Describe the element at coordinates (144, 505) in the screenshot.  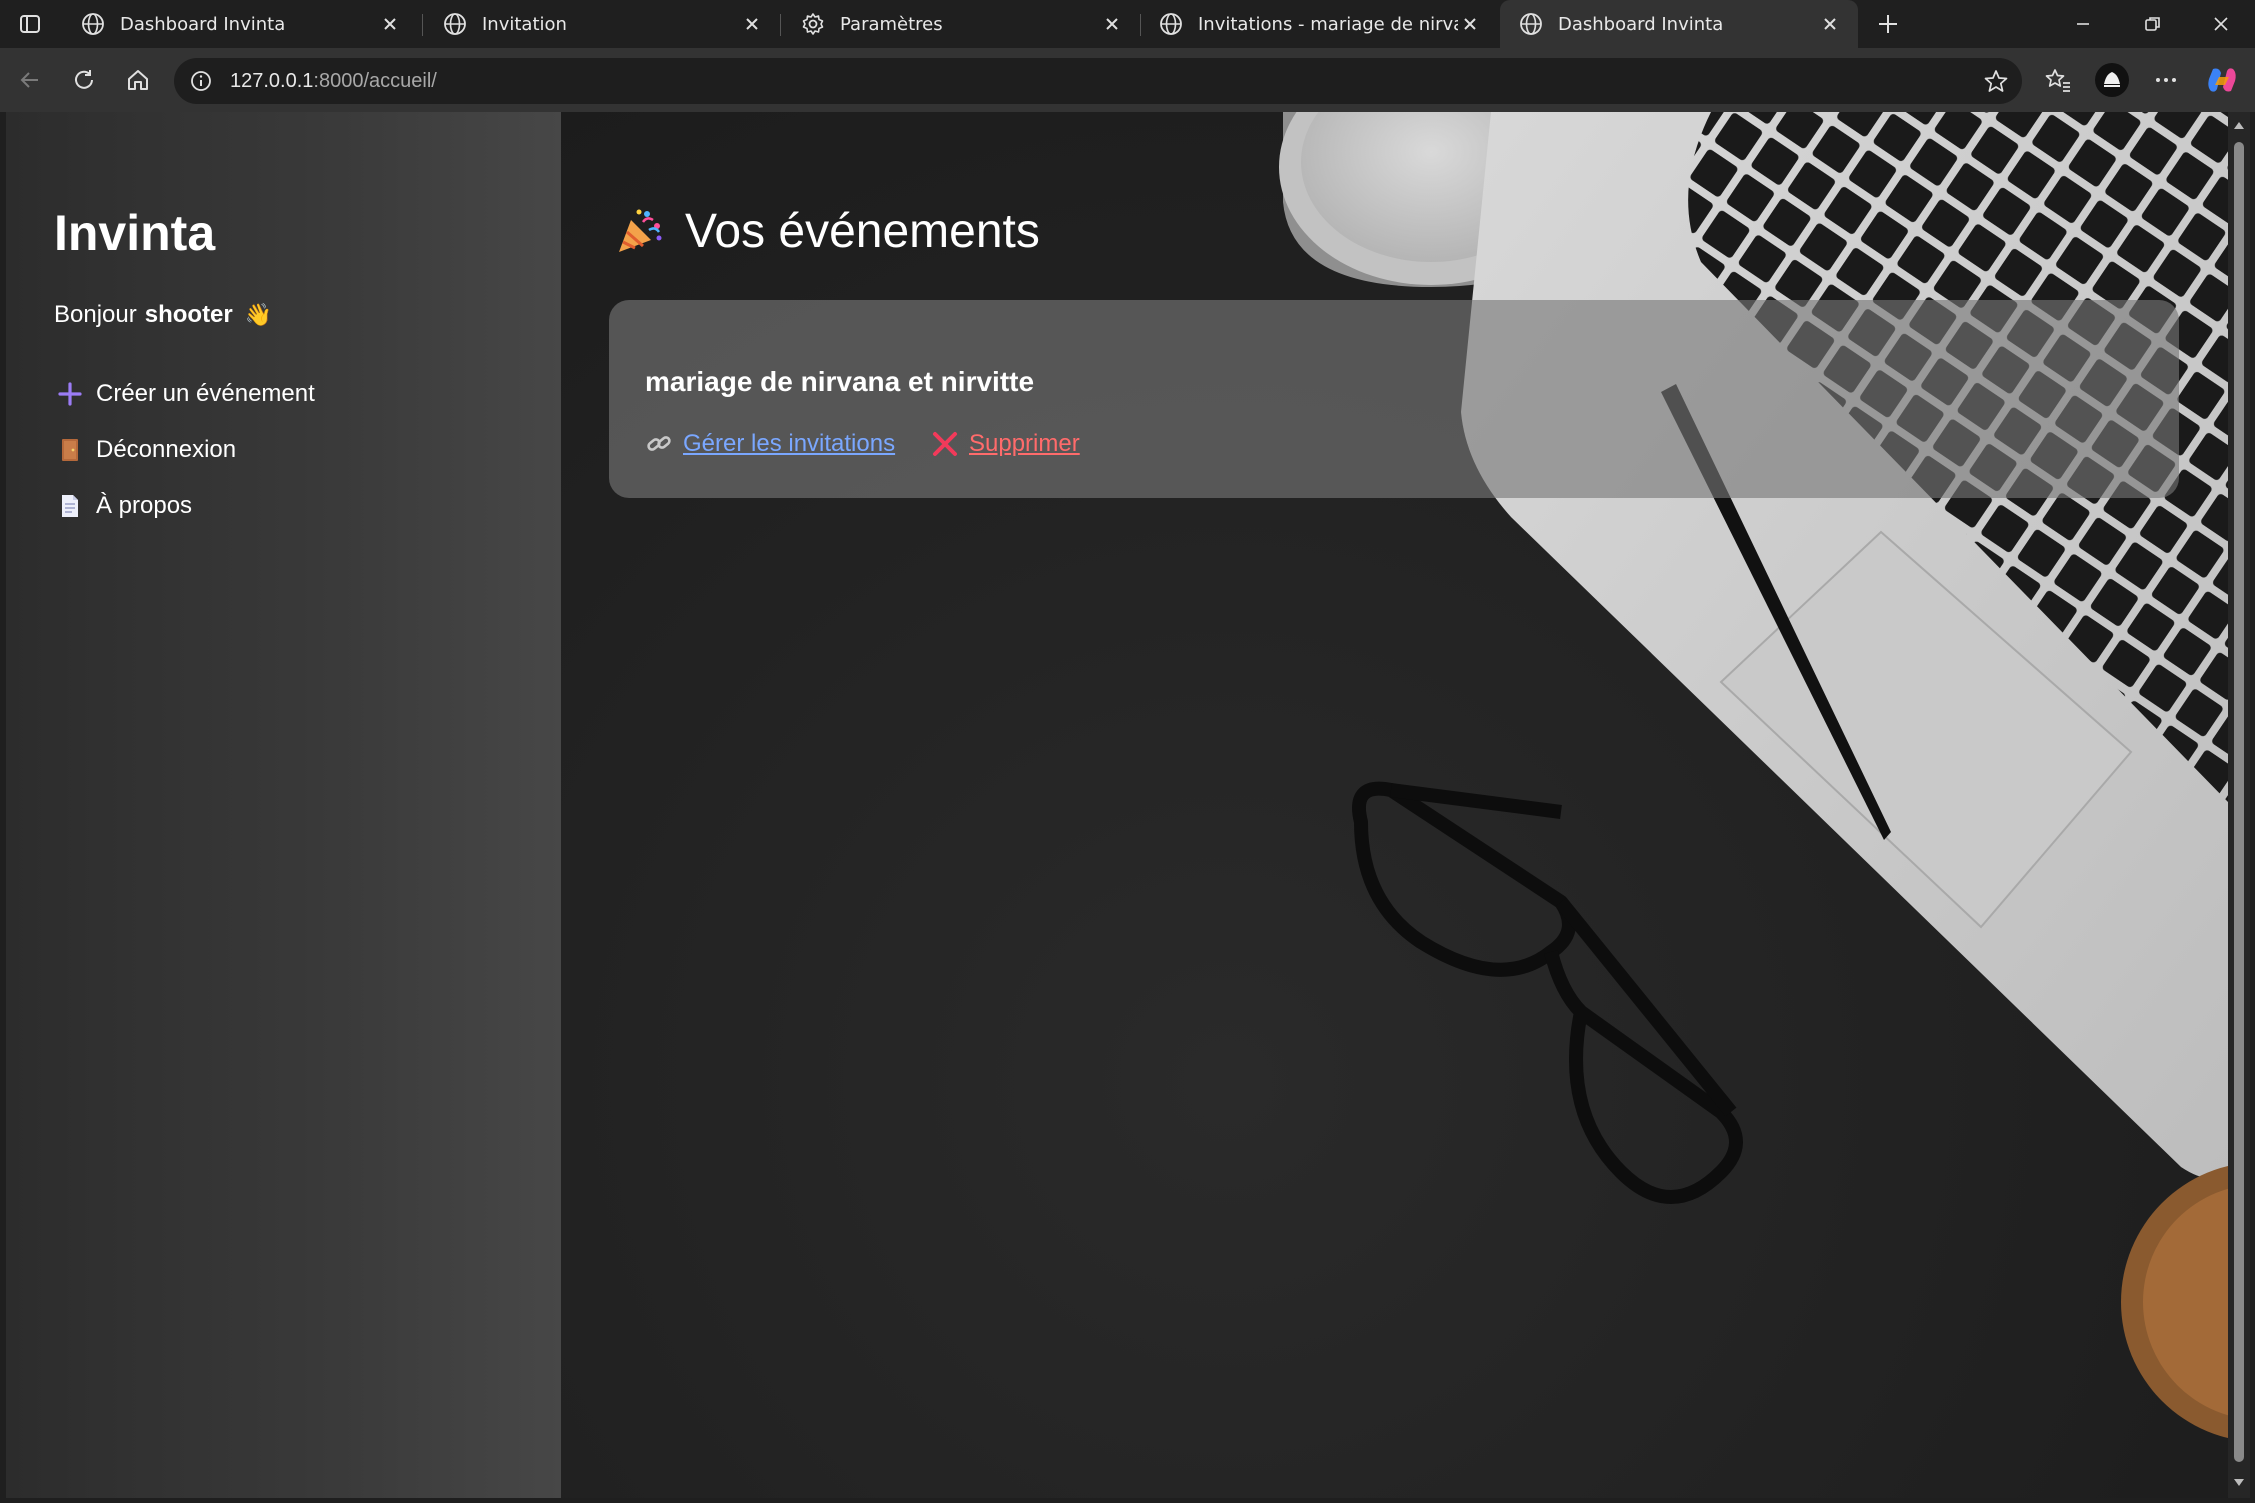
I see `nav-label: À propos` at that location.